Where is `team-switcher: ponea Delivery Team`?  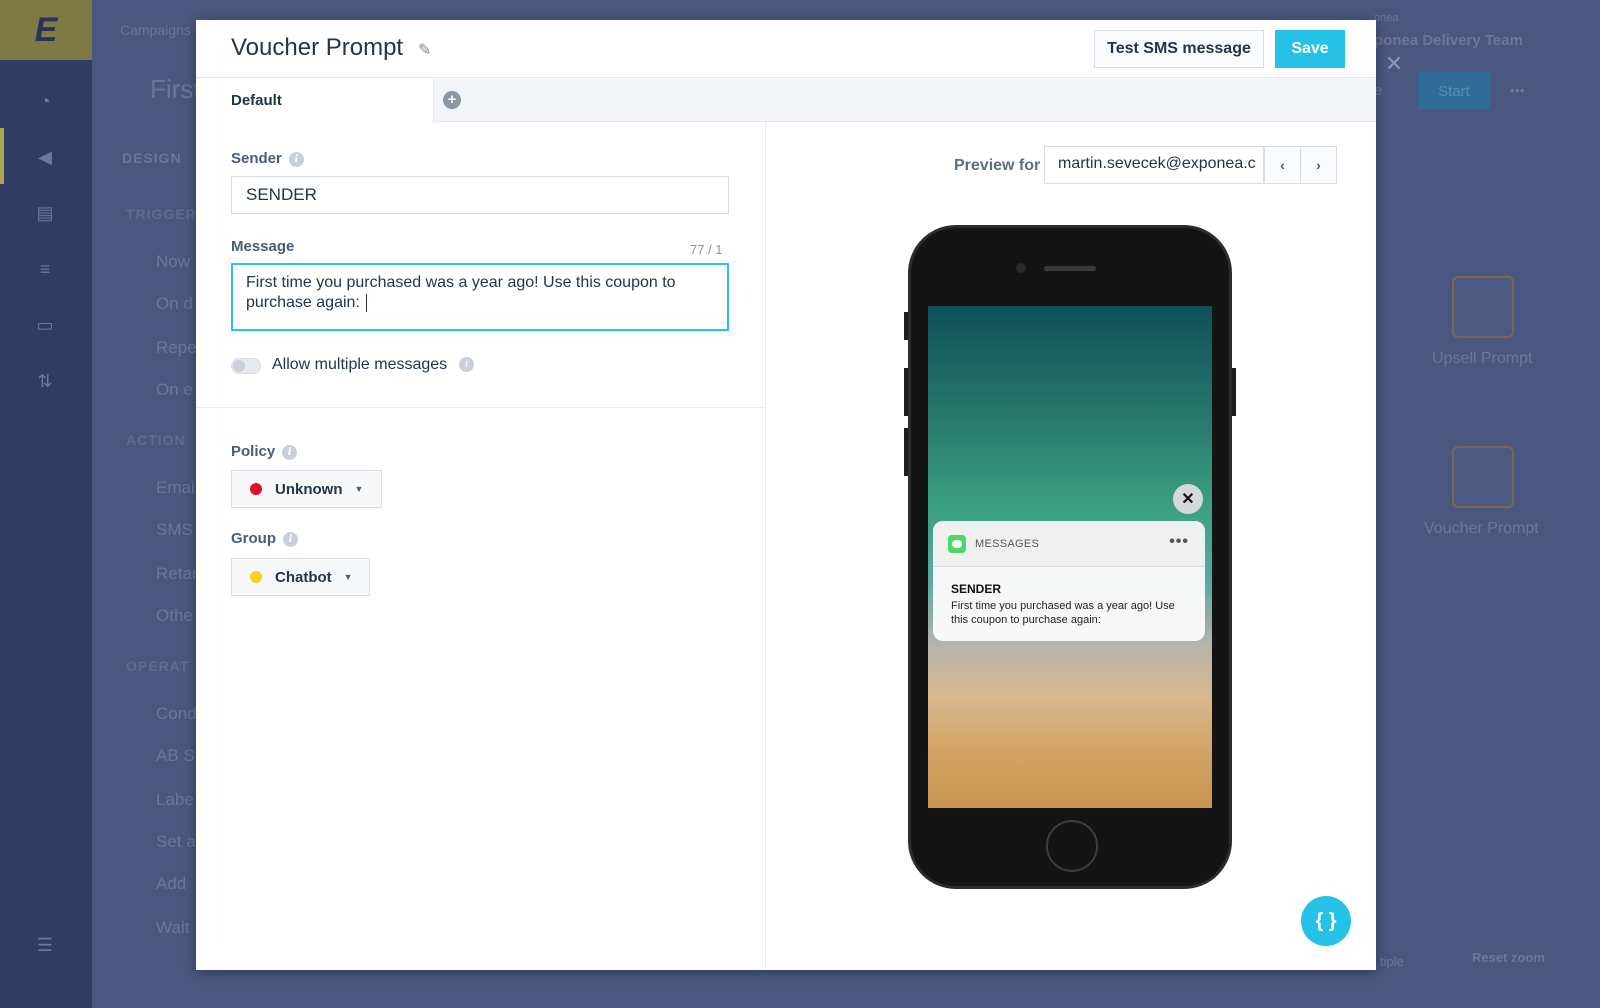
team-switcher: ponea Delivery Team is located at coordinates (1448, 40).